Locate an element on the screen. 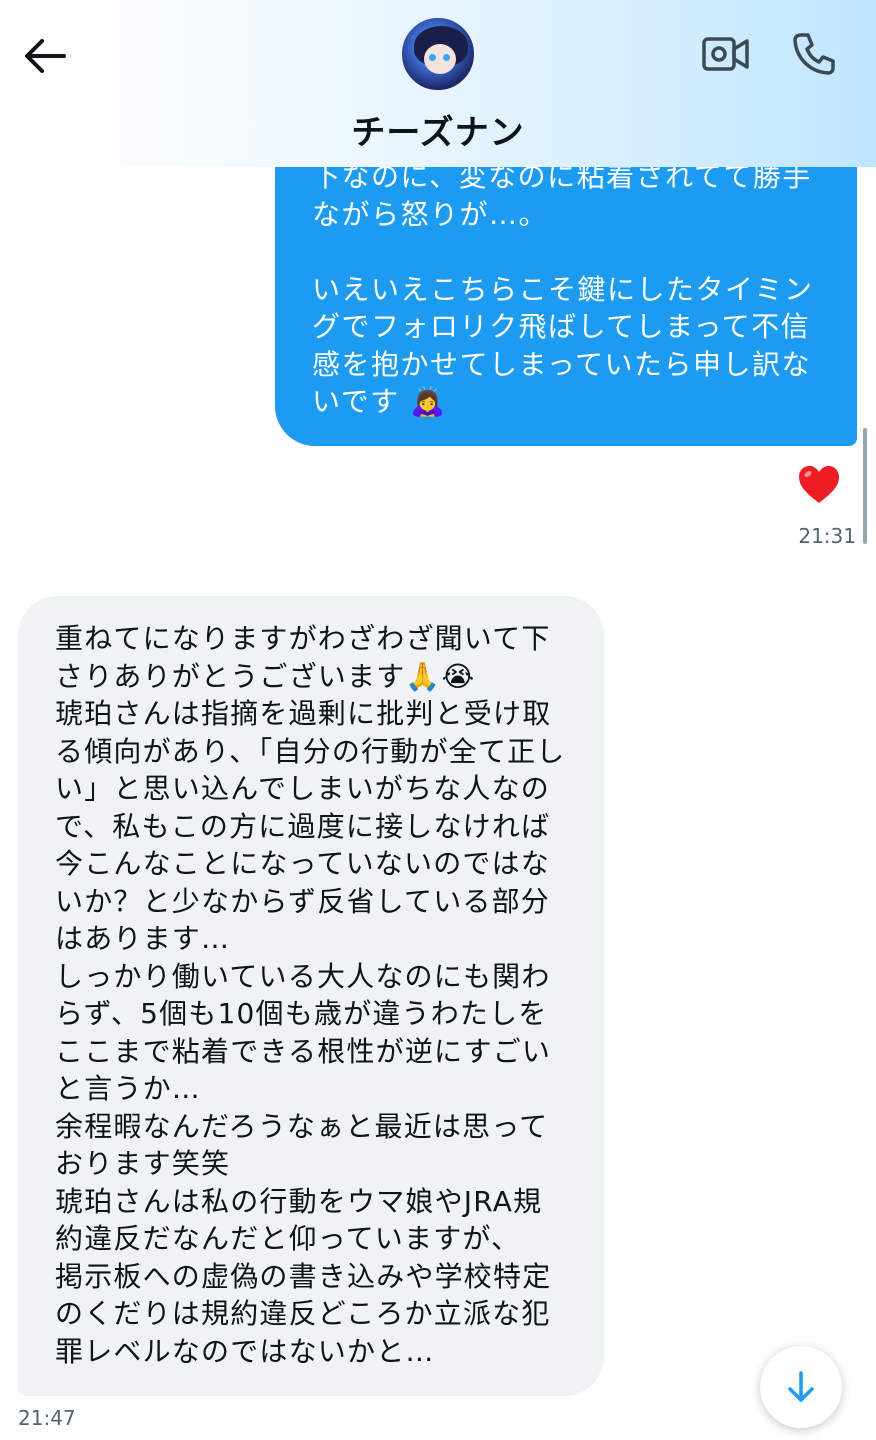 This screenshot has height=1440, width=876. scrollbar-thumb is located at coordinates (865, 486).